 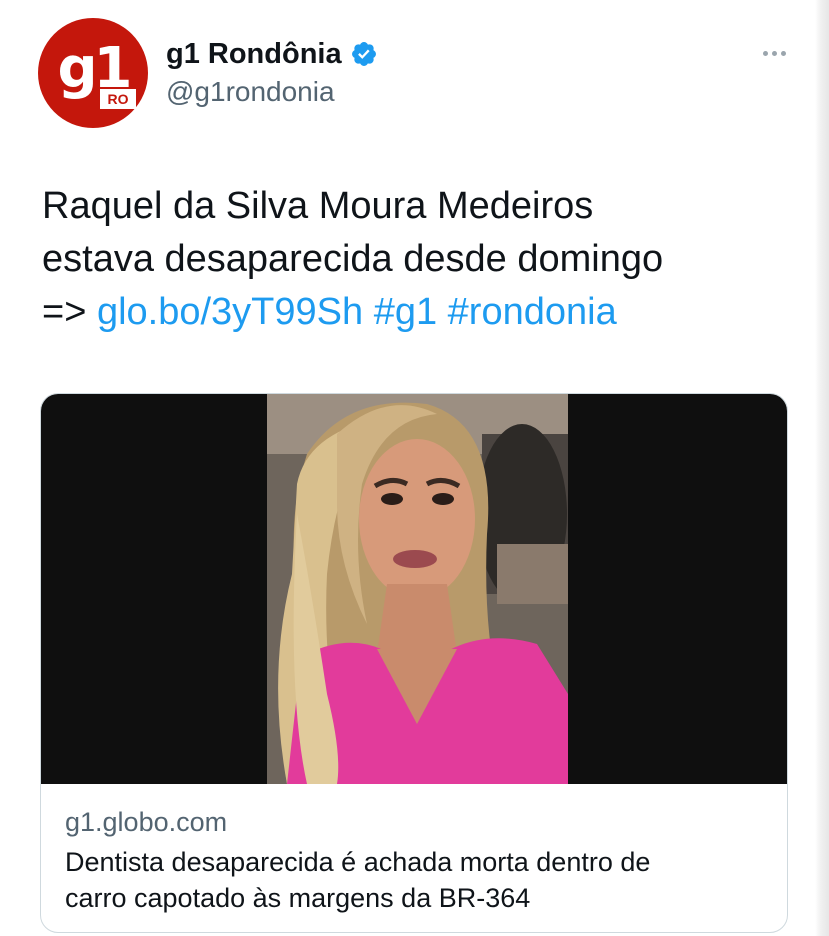 What do you see at coordinates (146, 822) in the screenshot?
I see `card-domain: g1.globo.com` at bounding box center [146, 822].